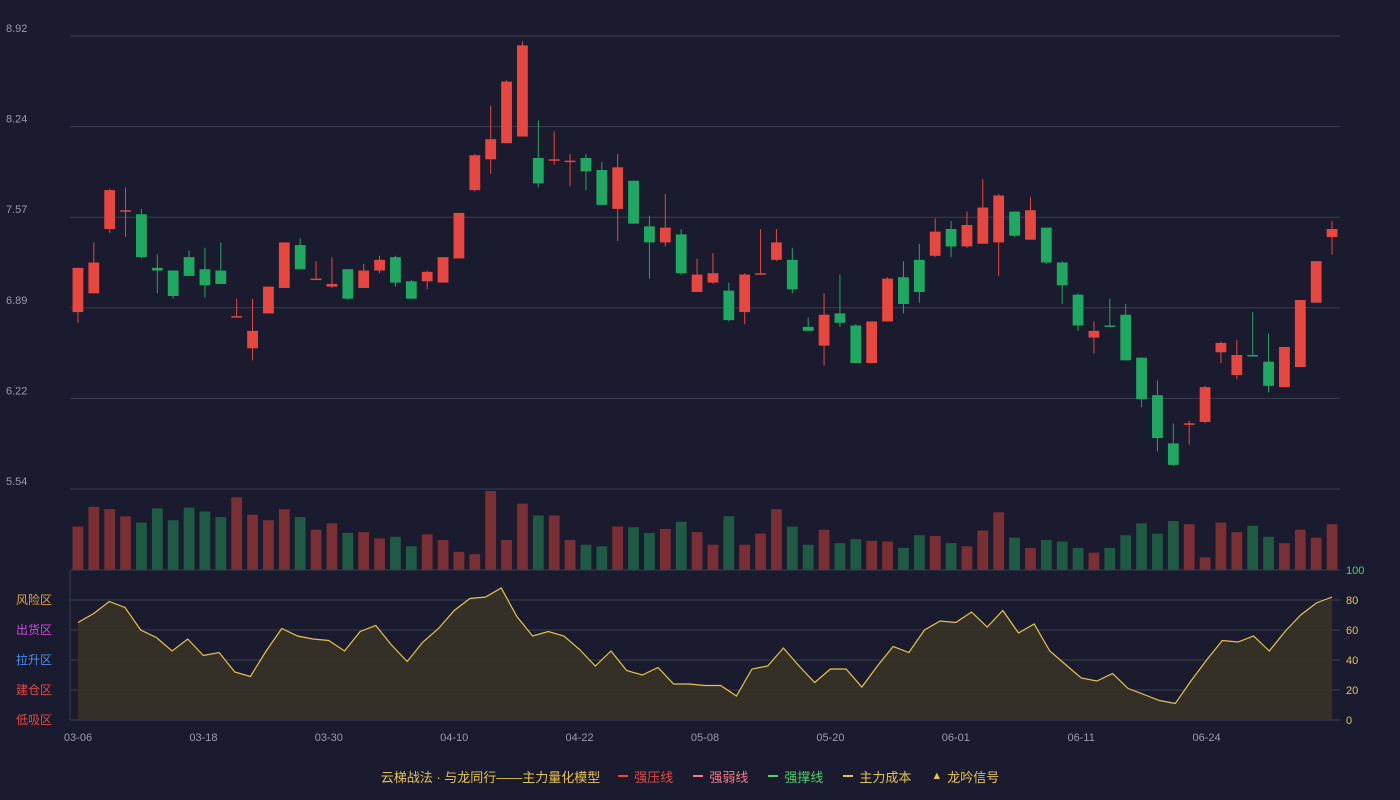 This screenshot has height=800, width=1400. What do you see at coordinates (16, 301) in the screenshot?
I see `price-tick-label: 6.89` at bounding box center [16, 301].